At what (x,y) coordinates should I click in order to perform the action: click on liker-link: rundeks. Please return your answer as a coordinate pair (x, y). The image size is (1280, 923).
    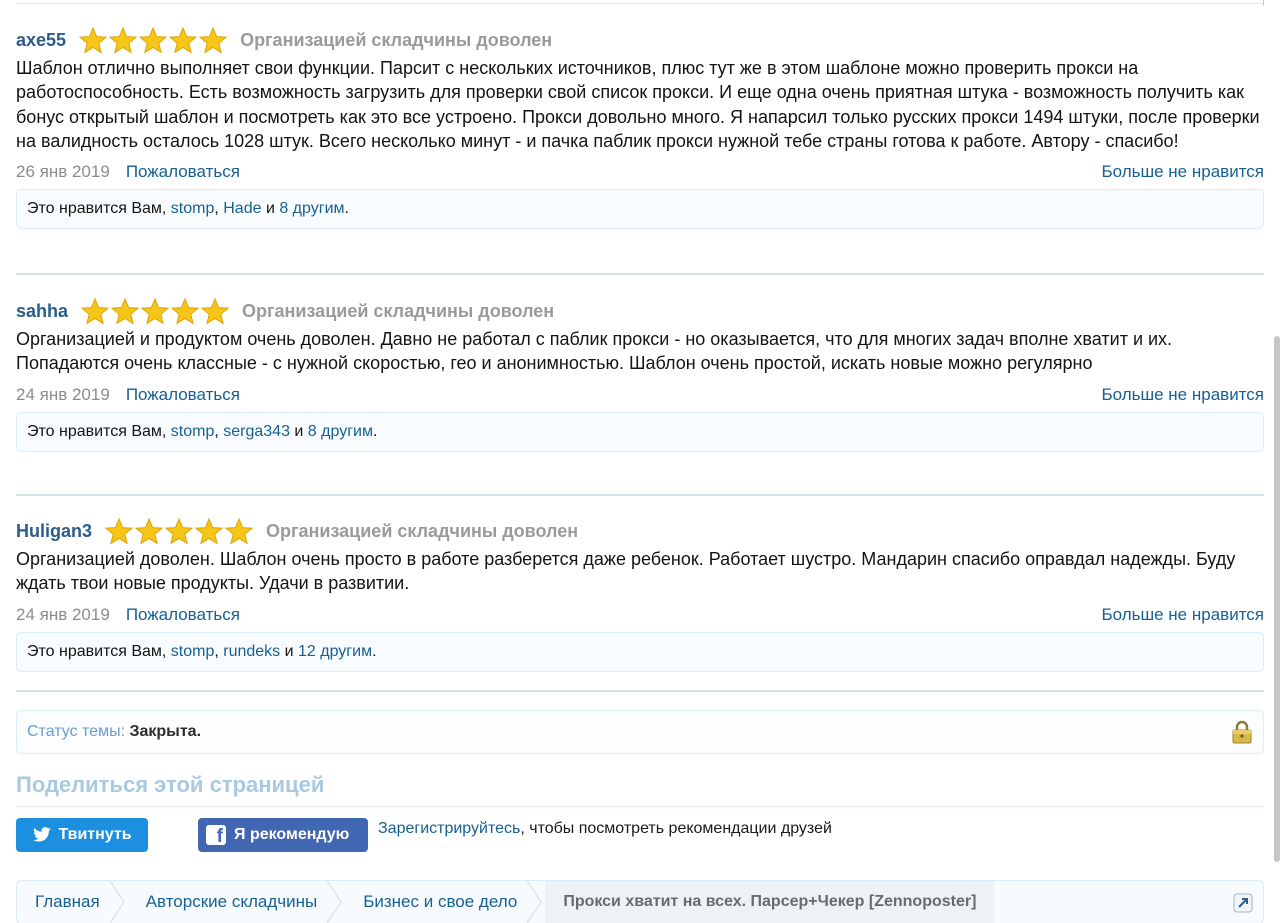
    Looking at the image, I should click on (251, 652).